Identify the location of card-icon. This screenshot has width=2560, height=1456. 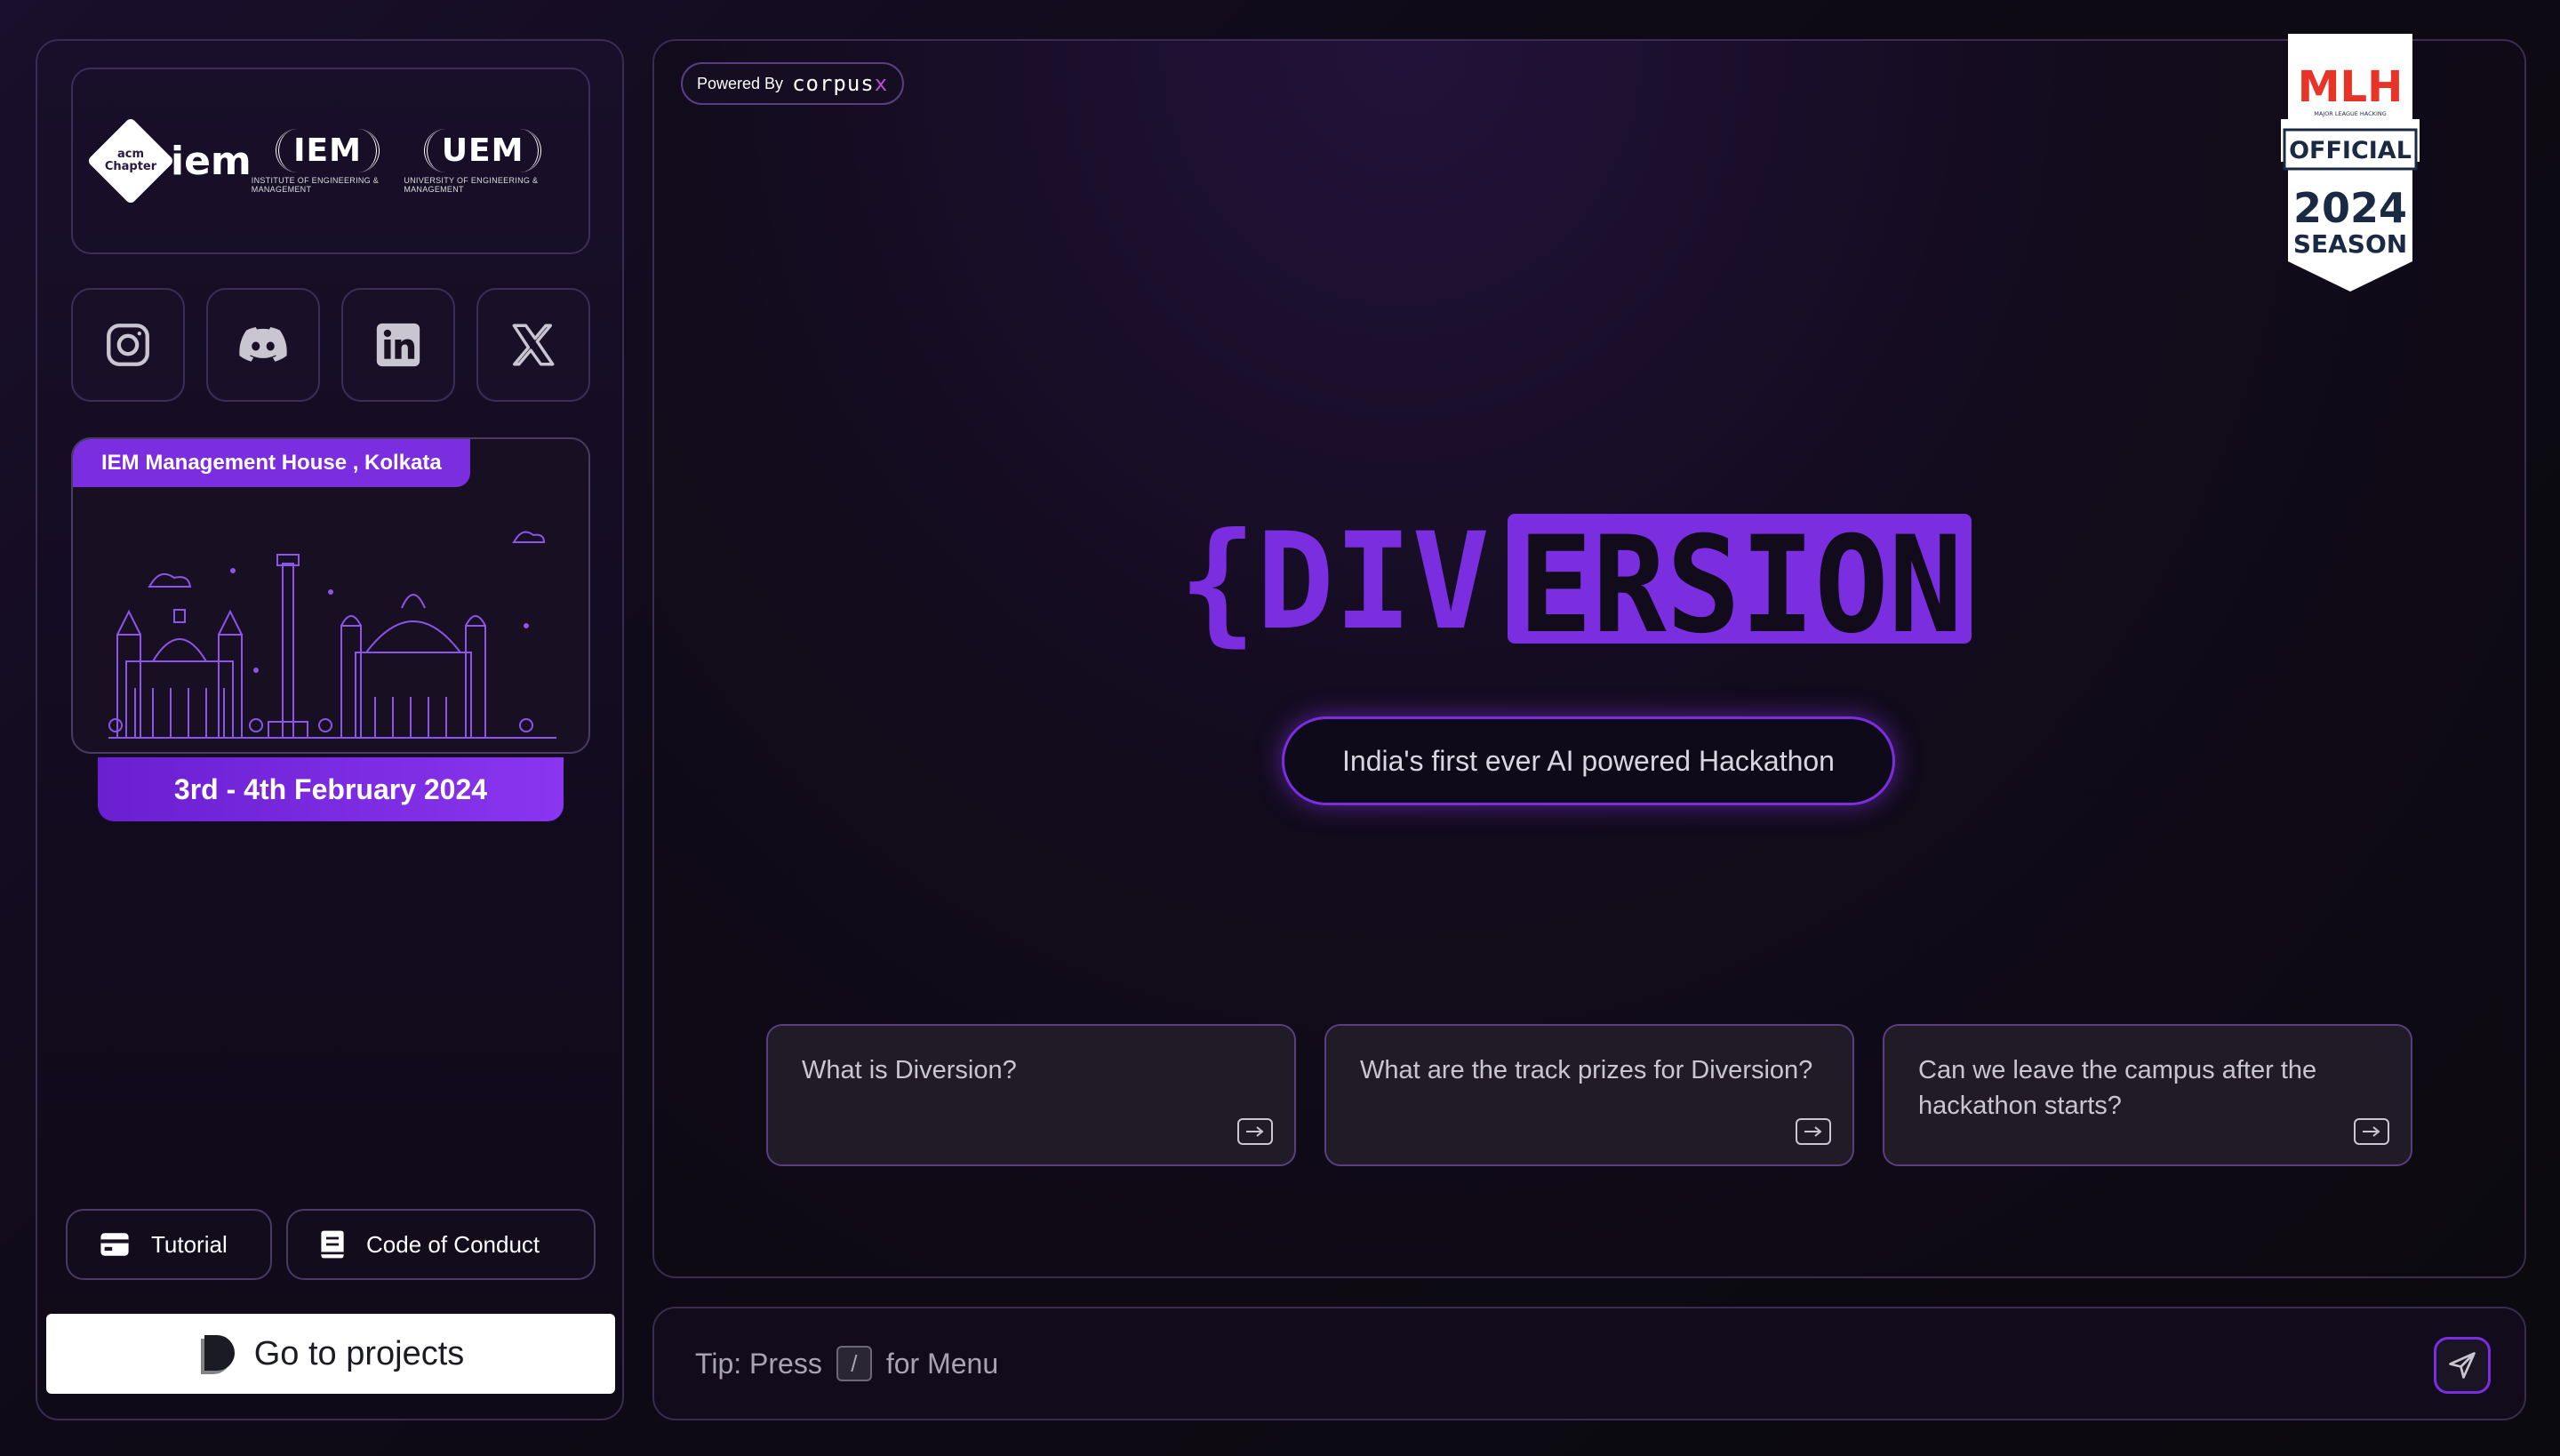
(114, 1244).